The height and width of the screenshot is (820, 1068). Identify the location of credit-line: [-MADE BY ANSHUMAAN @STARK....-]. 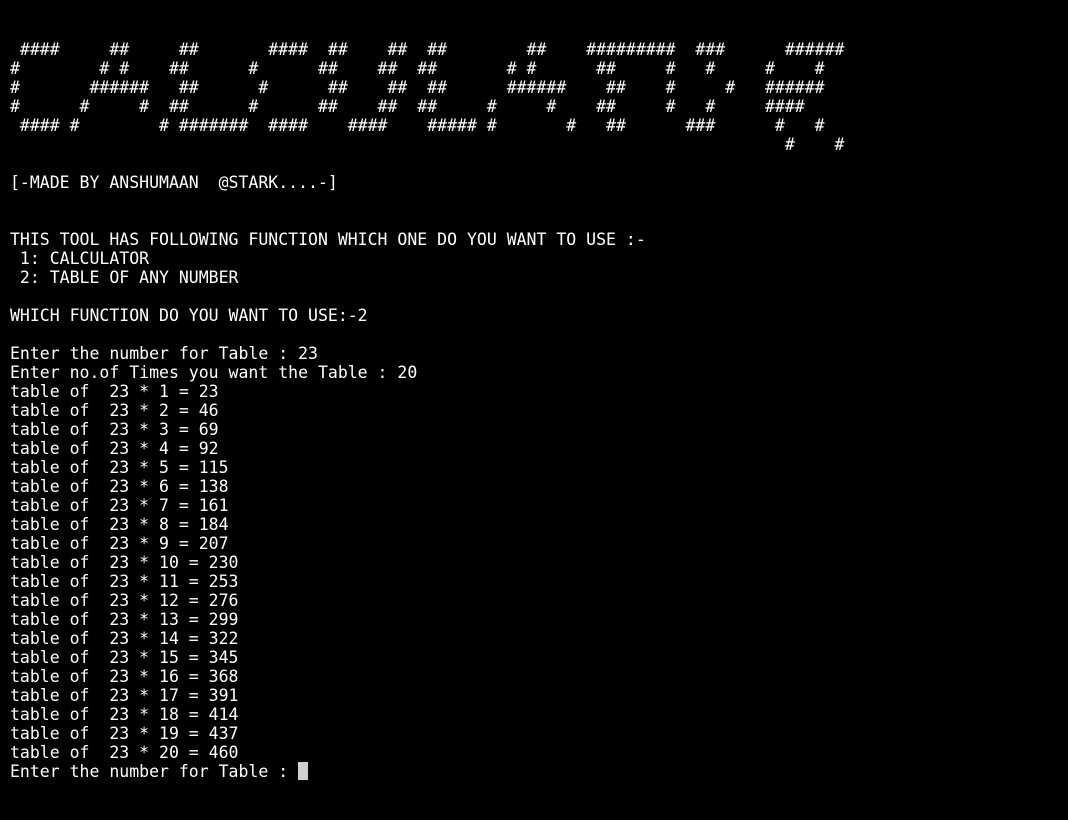
(174, 182).